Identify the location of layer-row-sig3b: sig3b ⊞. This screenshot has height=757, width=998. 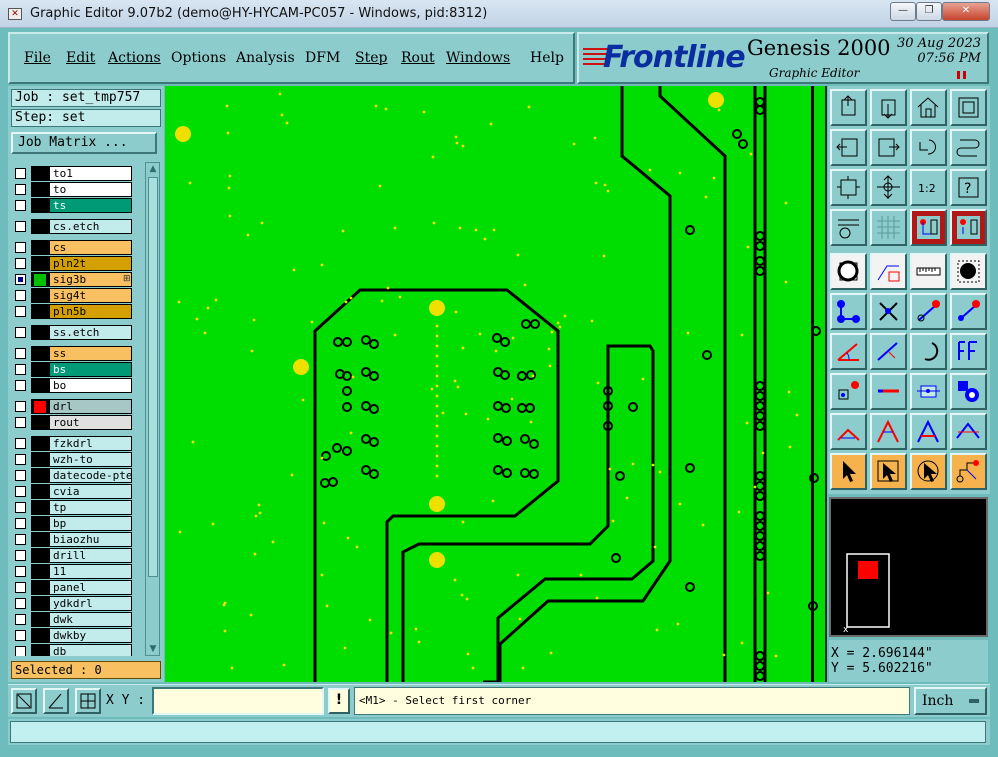
(72, 279).